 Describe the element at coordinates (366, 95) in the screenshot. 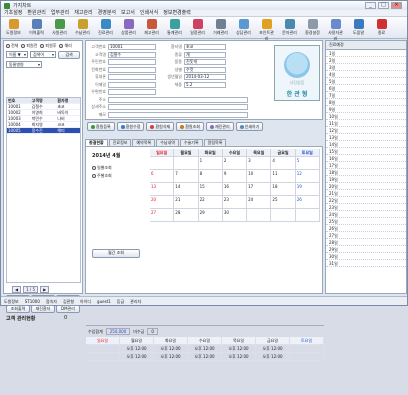

I see `schedule-item: 7일` at that location.